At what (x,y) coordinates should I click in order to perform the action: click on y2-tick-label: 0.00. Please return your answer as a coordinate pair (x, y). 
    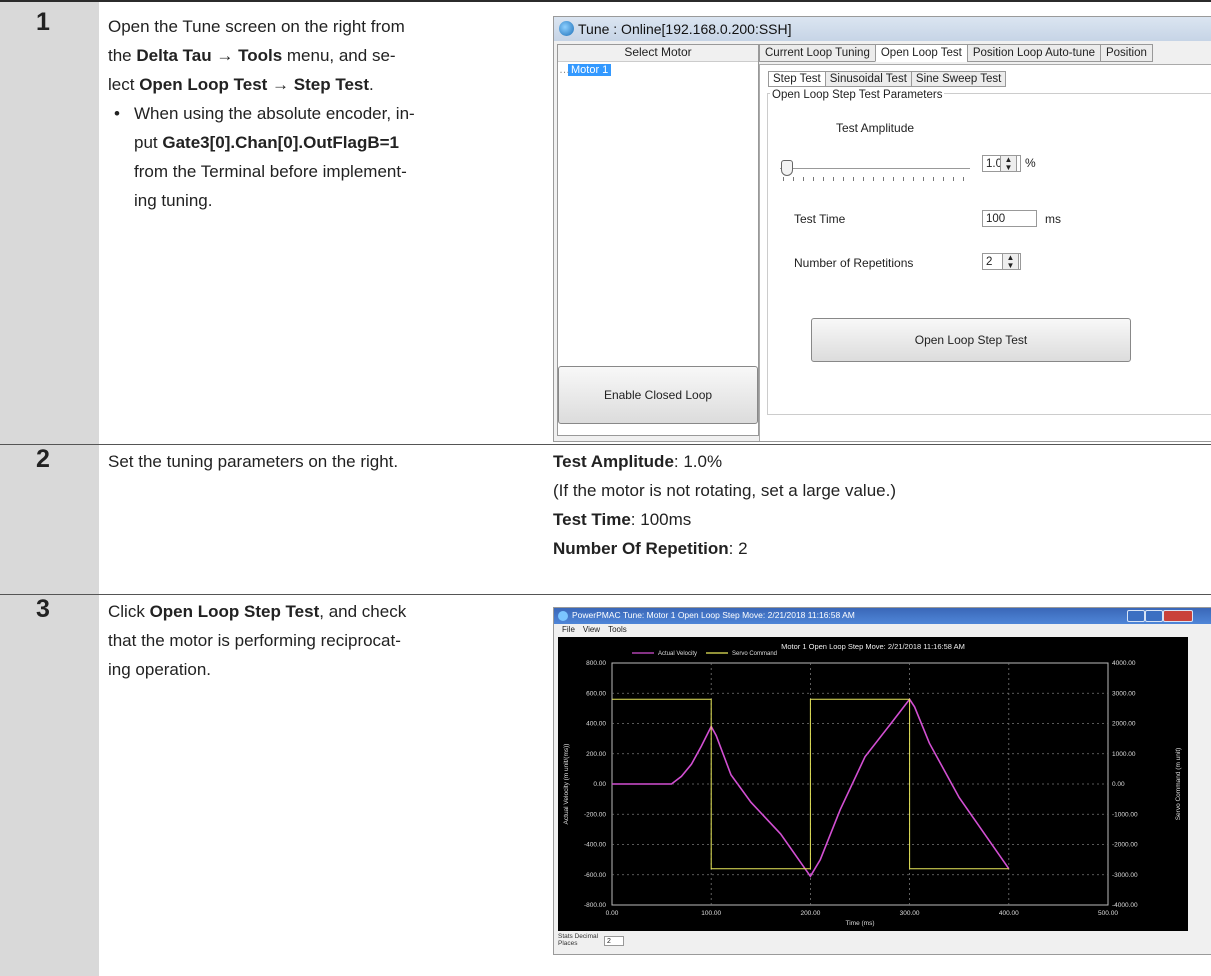
    Looking at the image, I should click on (1118, 784).